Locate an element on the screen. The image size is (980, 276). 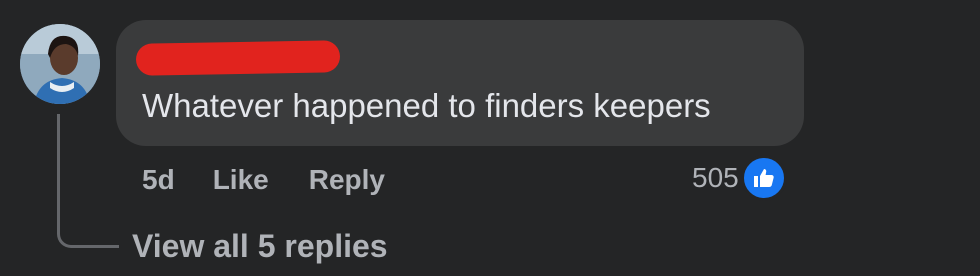
comment-timestamp: 5d is located at coordinates (158, 180).